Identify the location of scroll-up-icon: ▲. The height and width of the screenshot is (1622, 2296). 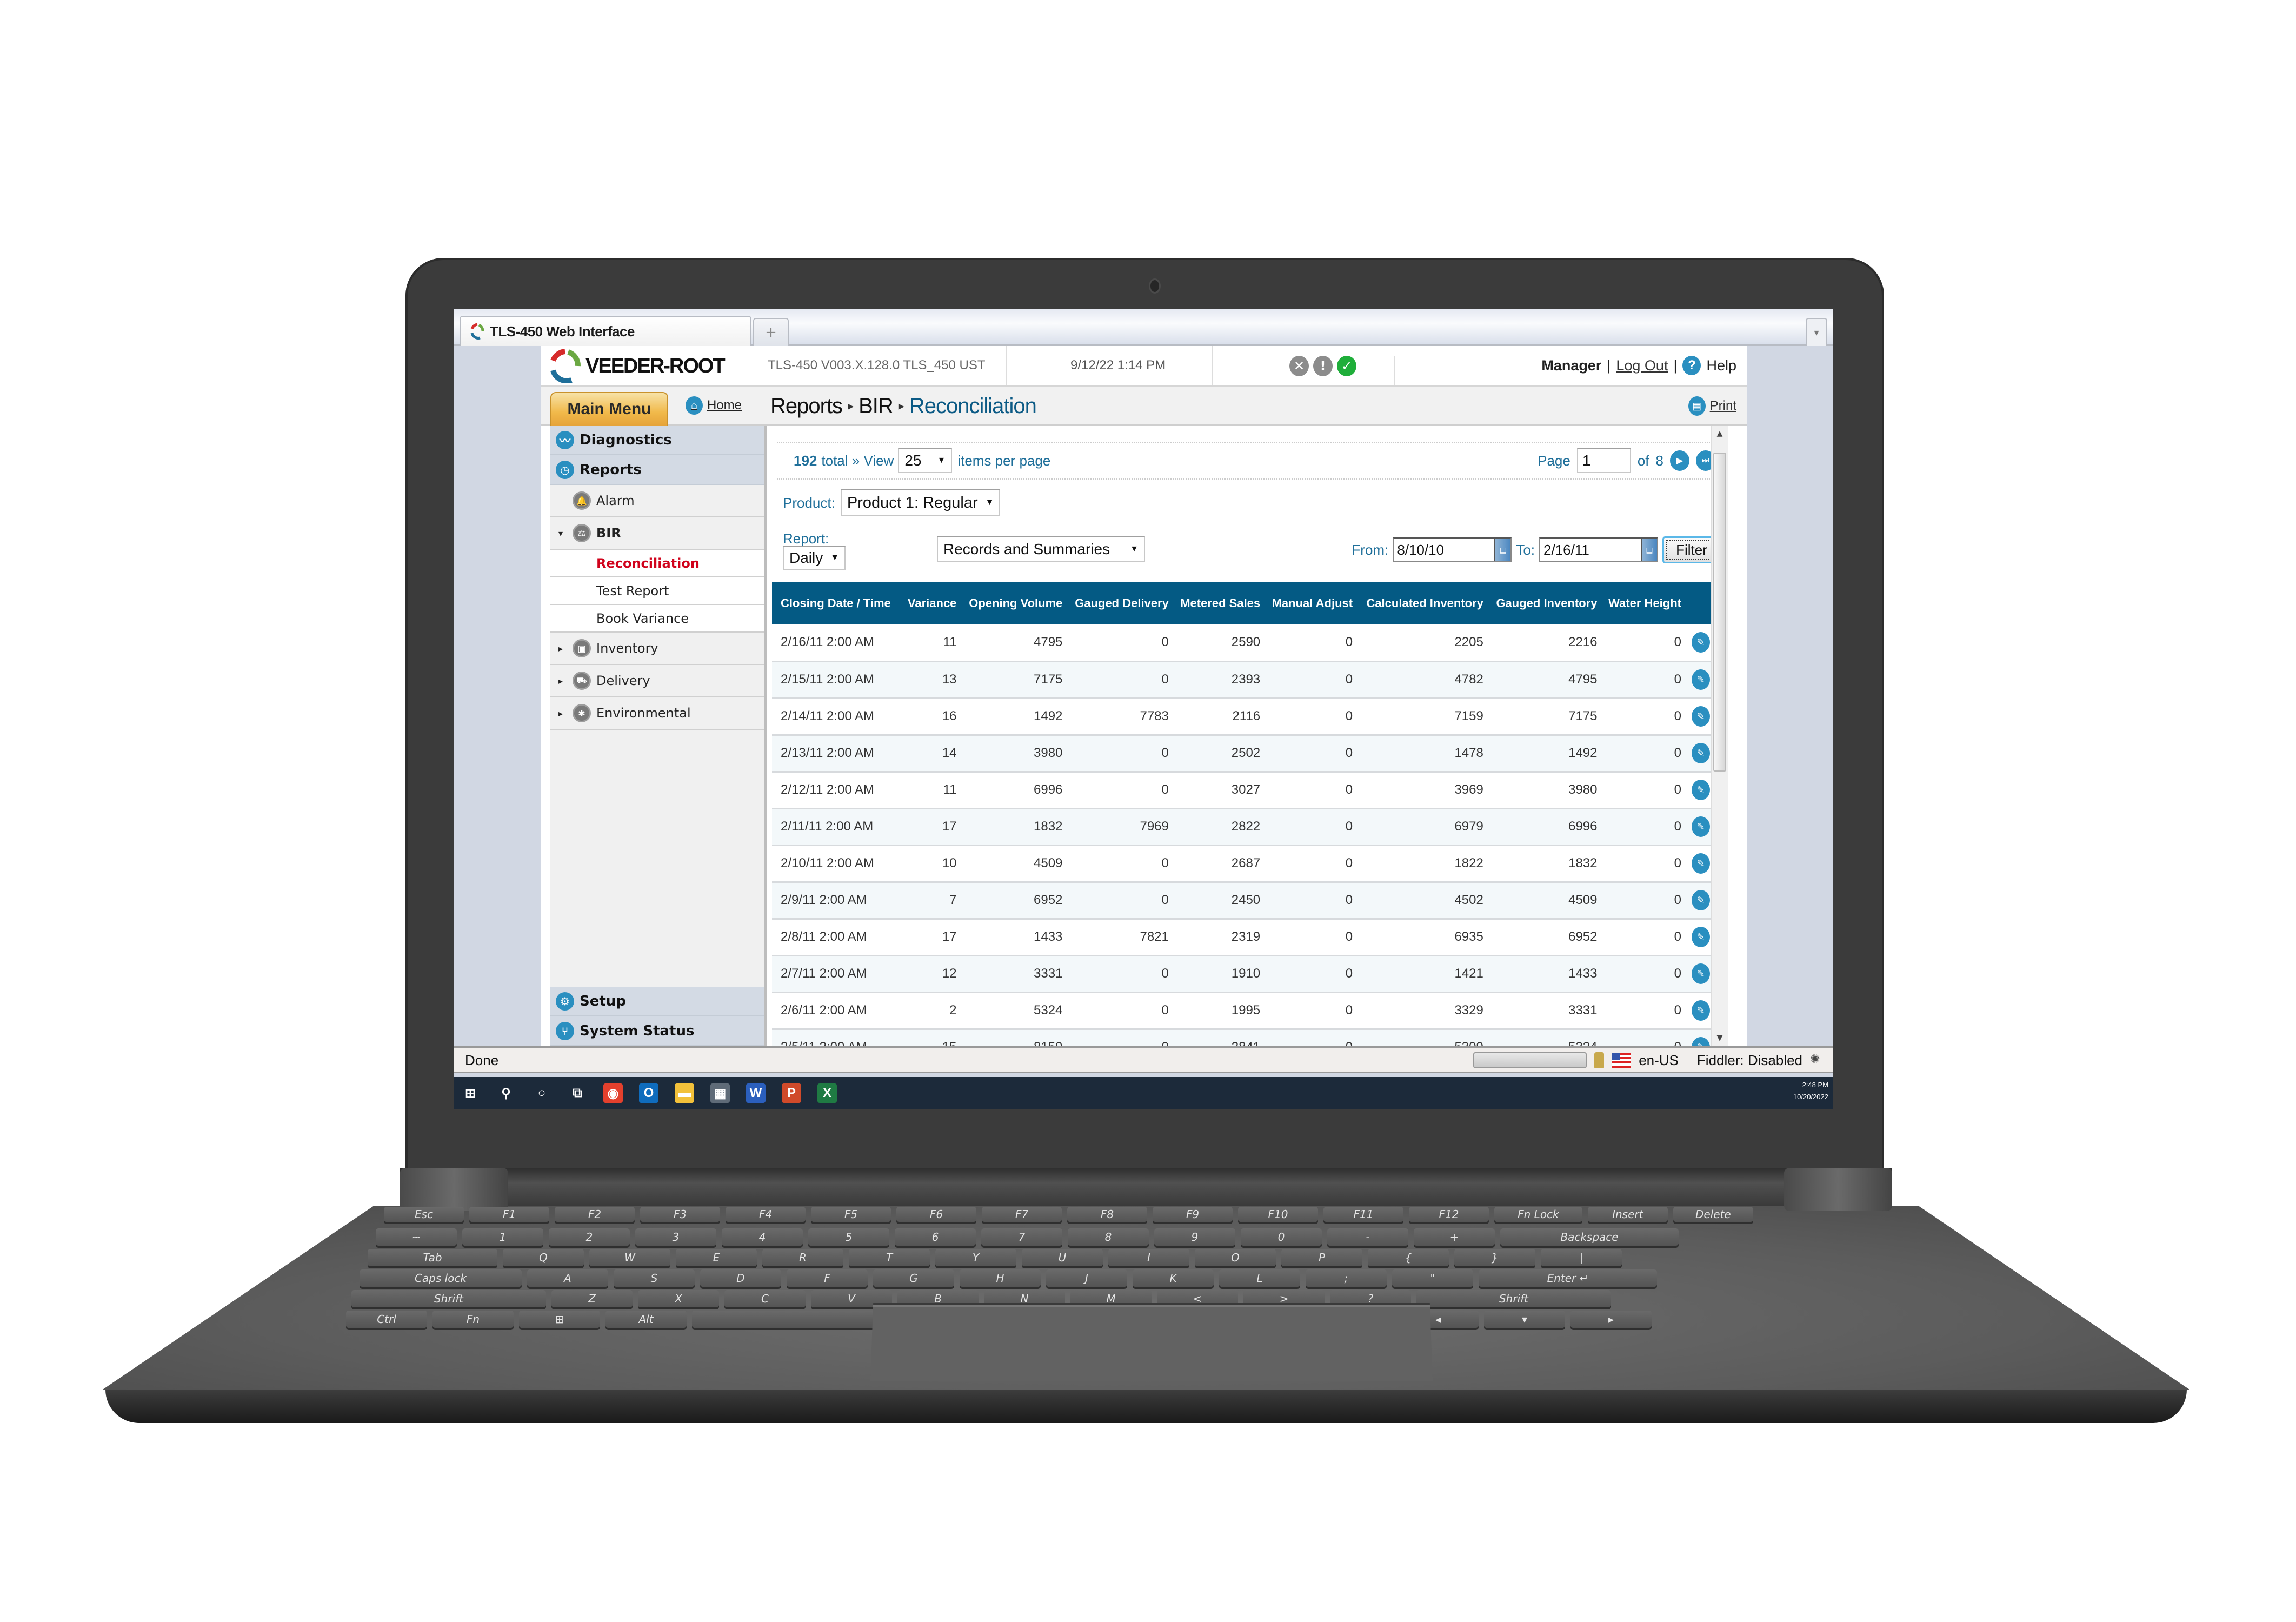
(1720, 434).